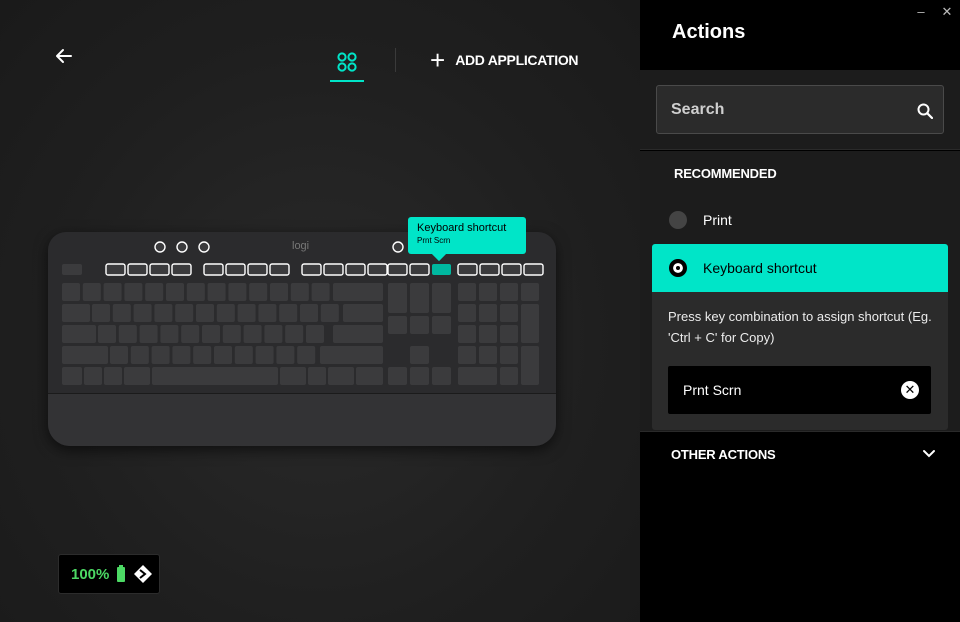  I want to click on minimize-button: –, so click(921, 13).